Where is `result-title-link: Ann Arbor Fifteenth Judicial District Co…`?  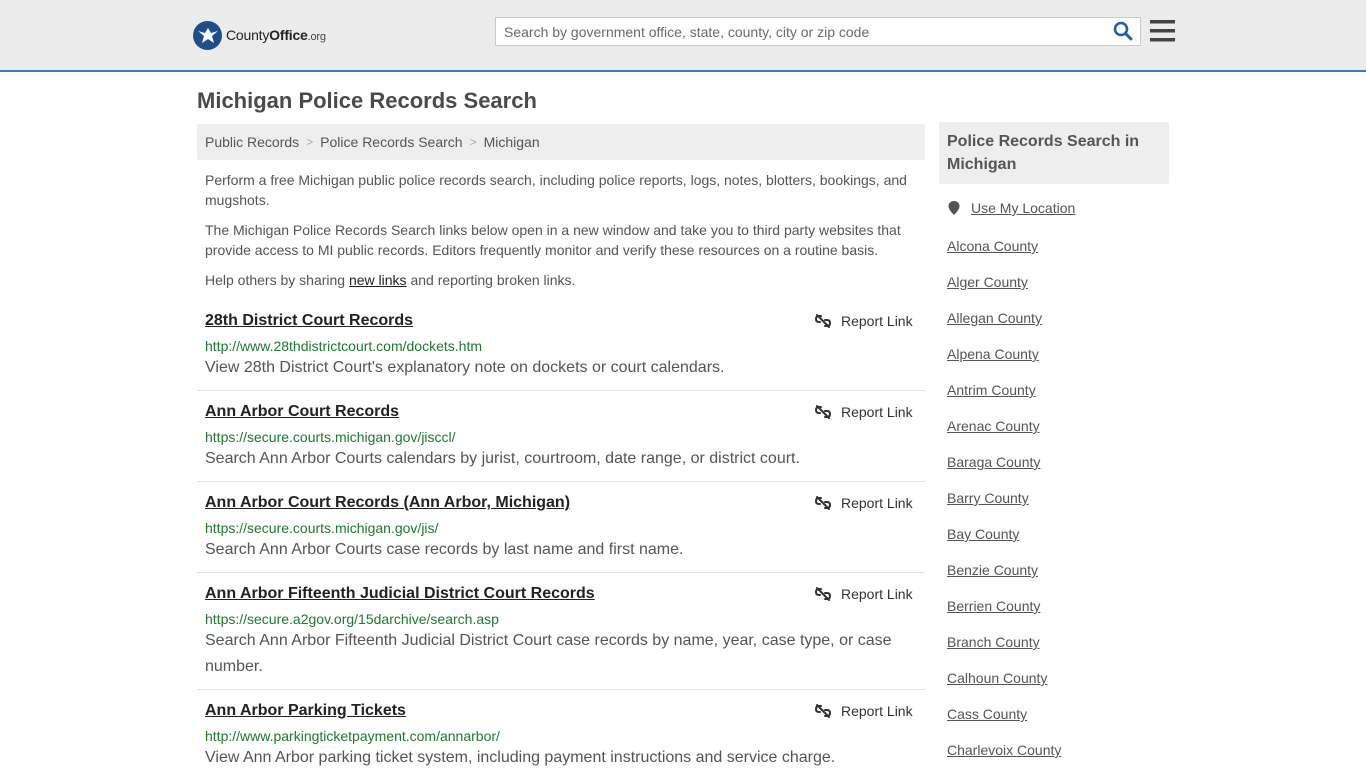
result-title-link: Ann Arbor Fifteenth Judicial District Co… is located at coordinates (400, 594).